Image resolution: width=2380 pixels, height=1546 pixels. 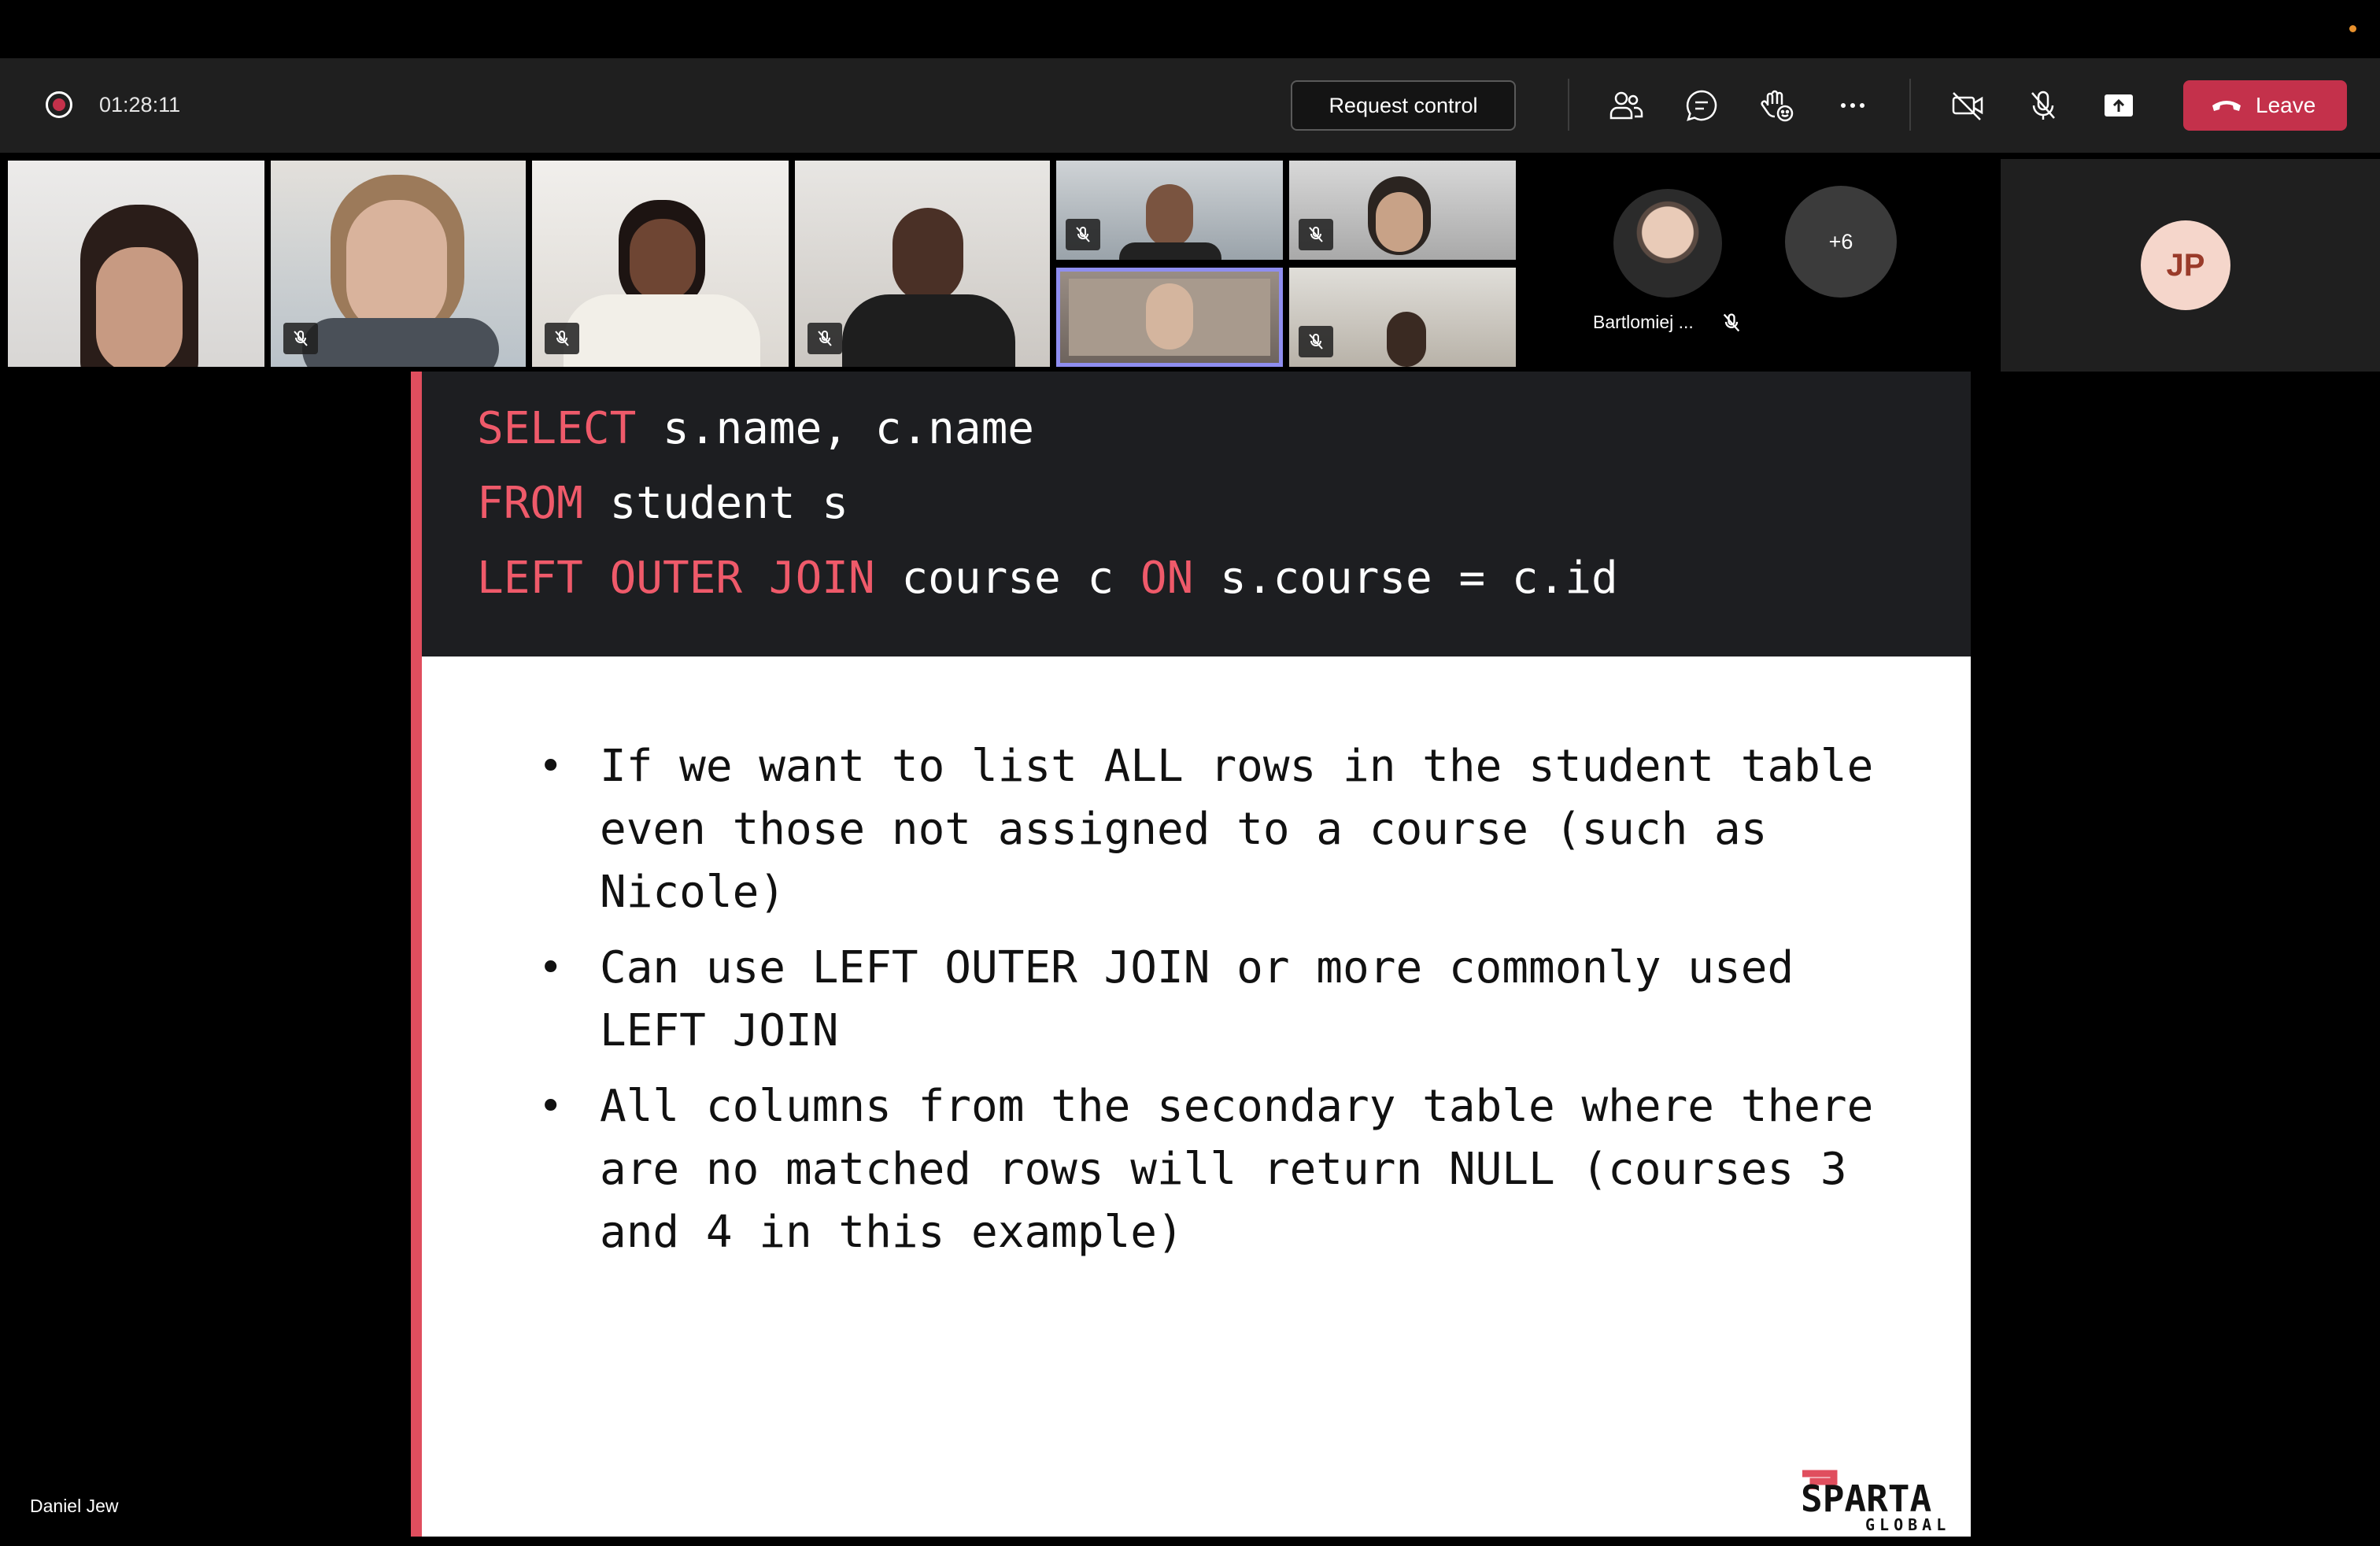 I want to click on meeting-timer: 01:28:11, so click(x=140, y=105).